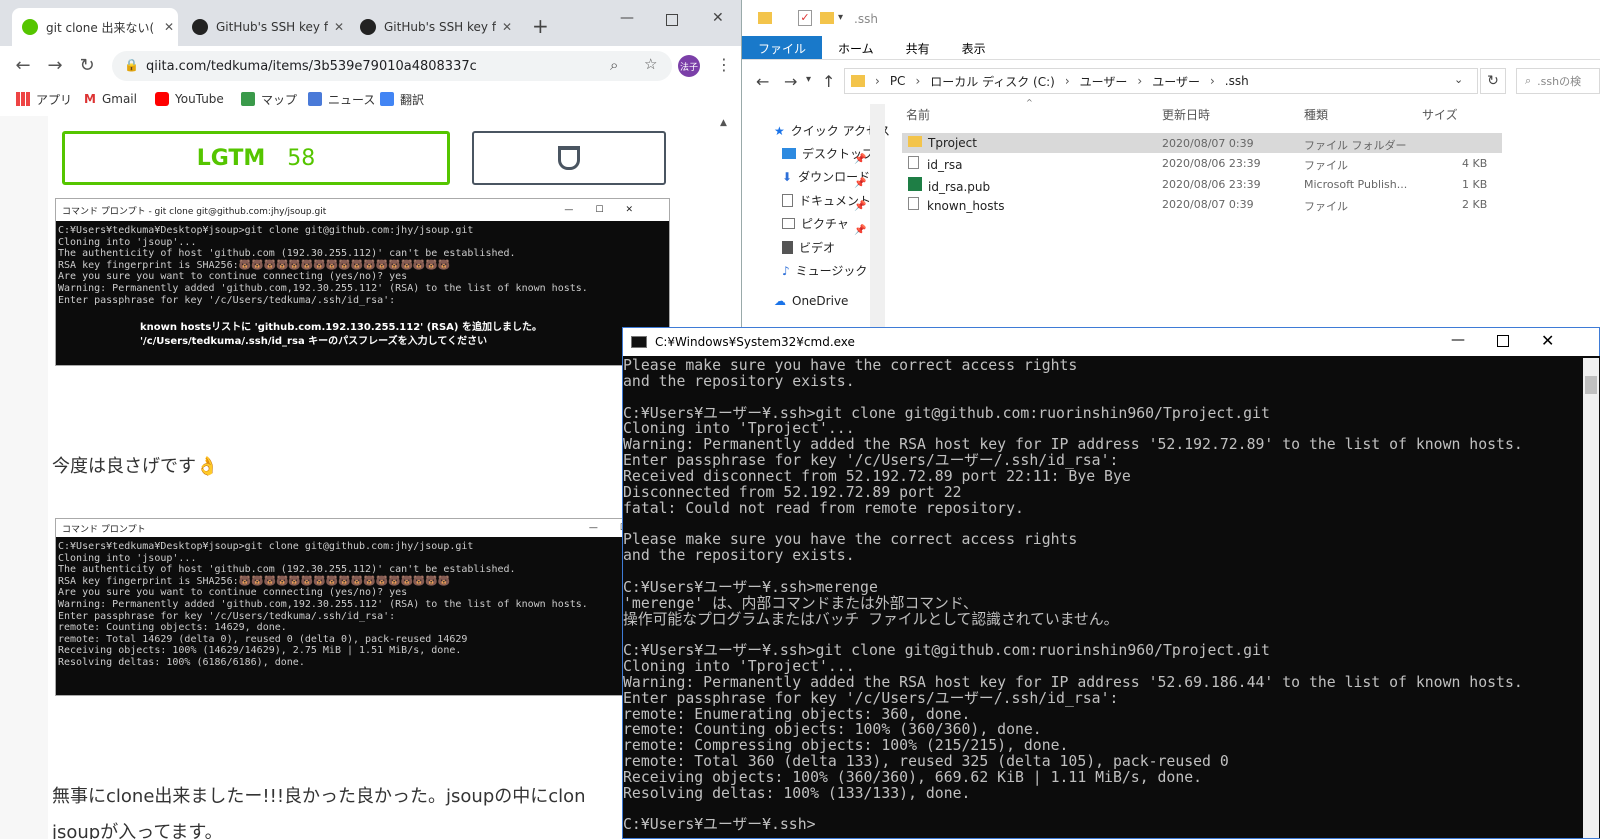 The width and height of the screenshot is (1600, 839). What do you see at coordinates (1316, 114) in the screenshot?
I see `column-type: 種類` at bounding box center [1316, 114].